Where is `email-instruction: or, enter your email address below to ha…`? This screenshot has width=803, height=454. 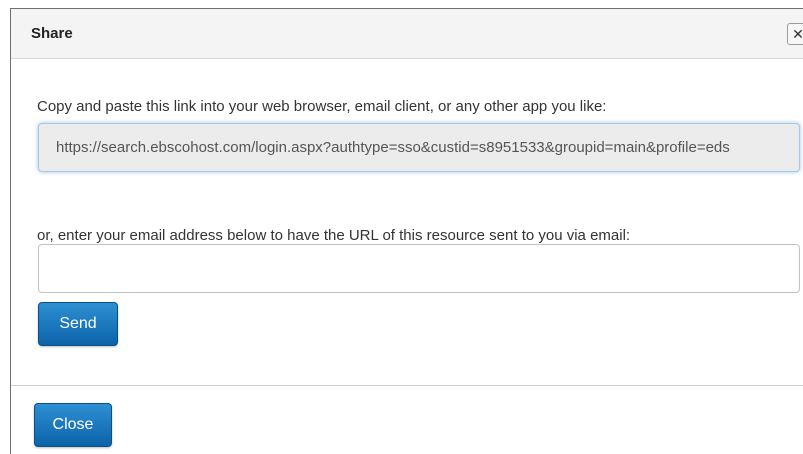
email-instruction: or, enter your email address below to ha… is located at coordinates (334, 235).